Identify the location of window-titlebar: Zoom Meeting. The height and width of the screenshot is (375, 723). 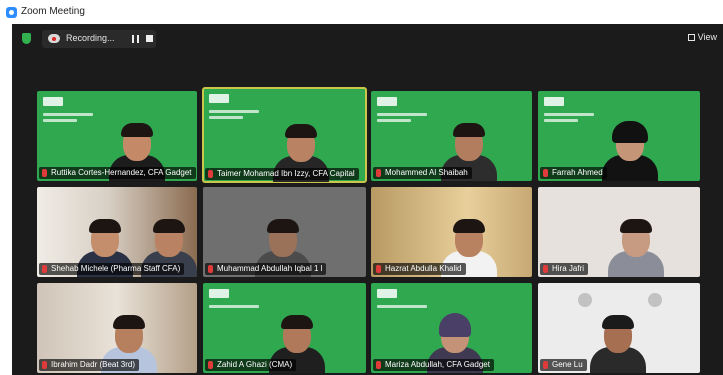
(361, 12).